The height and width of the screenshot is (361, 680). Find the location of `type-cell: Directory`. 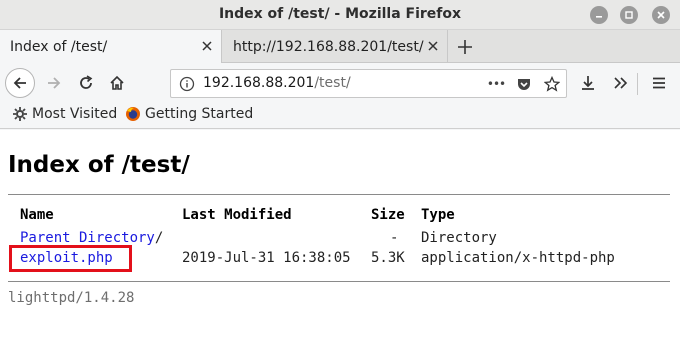

type-cell: Directory is located at coordinates (459, 238).